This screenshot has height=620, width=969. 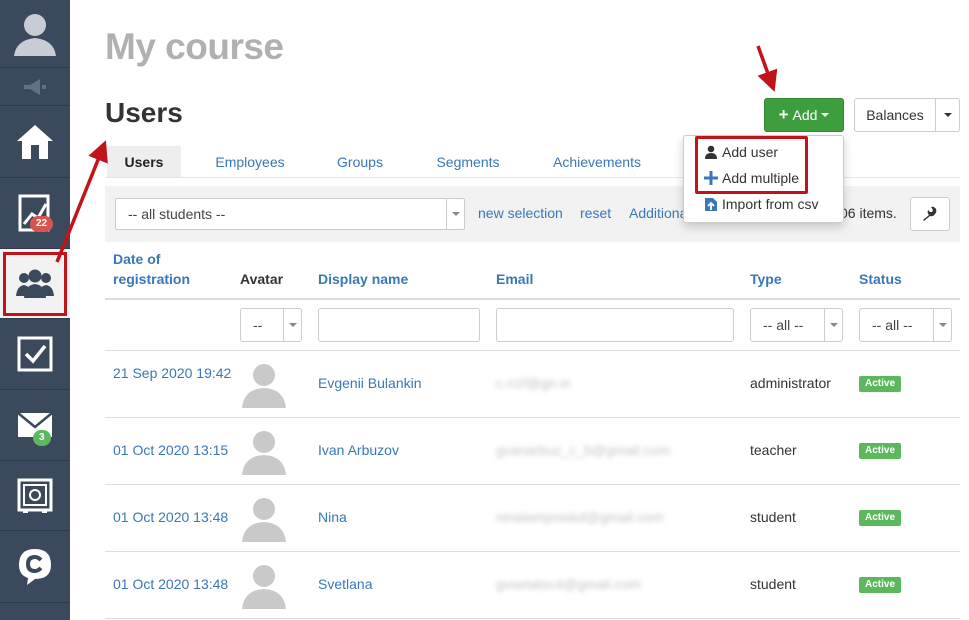 I want to click on email-value: c.n1f@gn.in, so click(x=533, y=383).